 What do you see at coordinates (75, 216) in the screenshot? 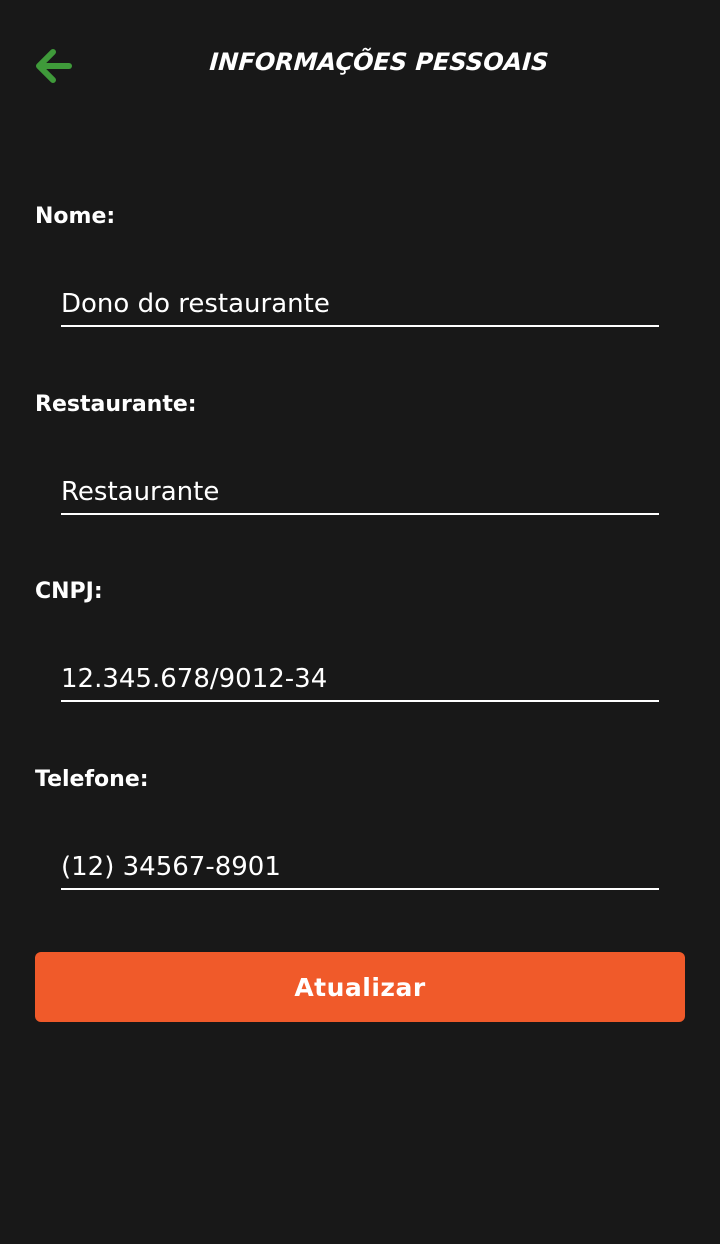
I see `name-label: Nome:` at bounding box center [75, 216].